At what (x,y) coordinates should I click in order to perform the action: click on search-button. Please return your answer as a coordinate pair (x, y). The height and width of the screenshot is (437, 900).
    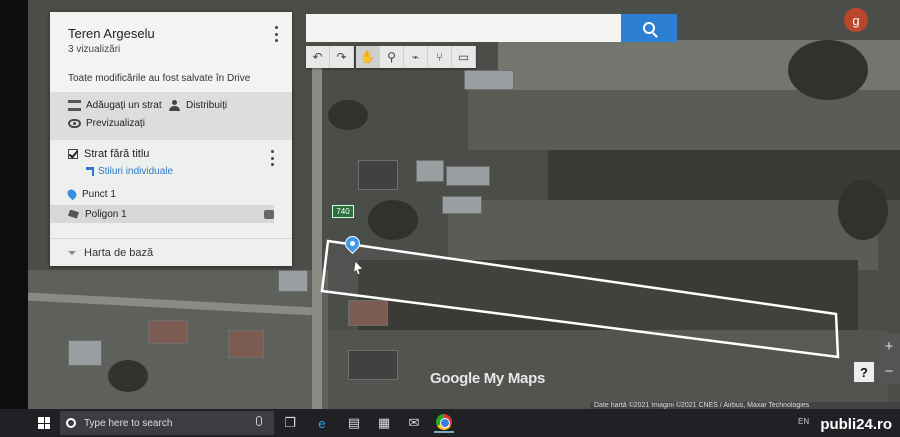
    Looking at the image, I should click on (649, 28).